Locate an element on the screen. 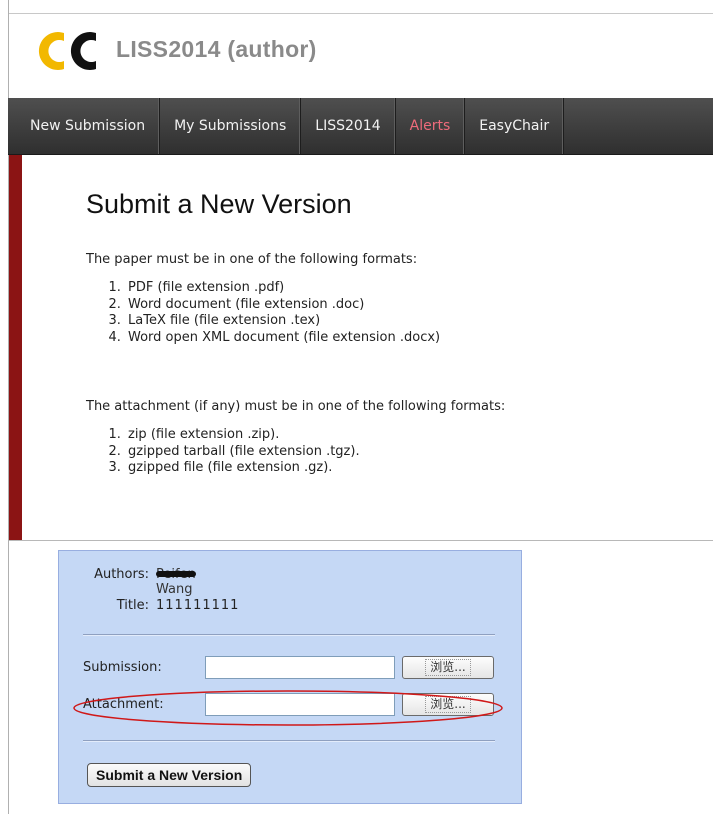  authors-label: Authors: is located at coordinates (121, 574).